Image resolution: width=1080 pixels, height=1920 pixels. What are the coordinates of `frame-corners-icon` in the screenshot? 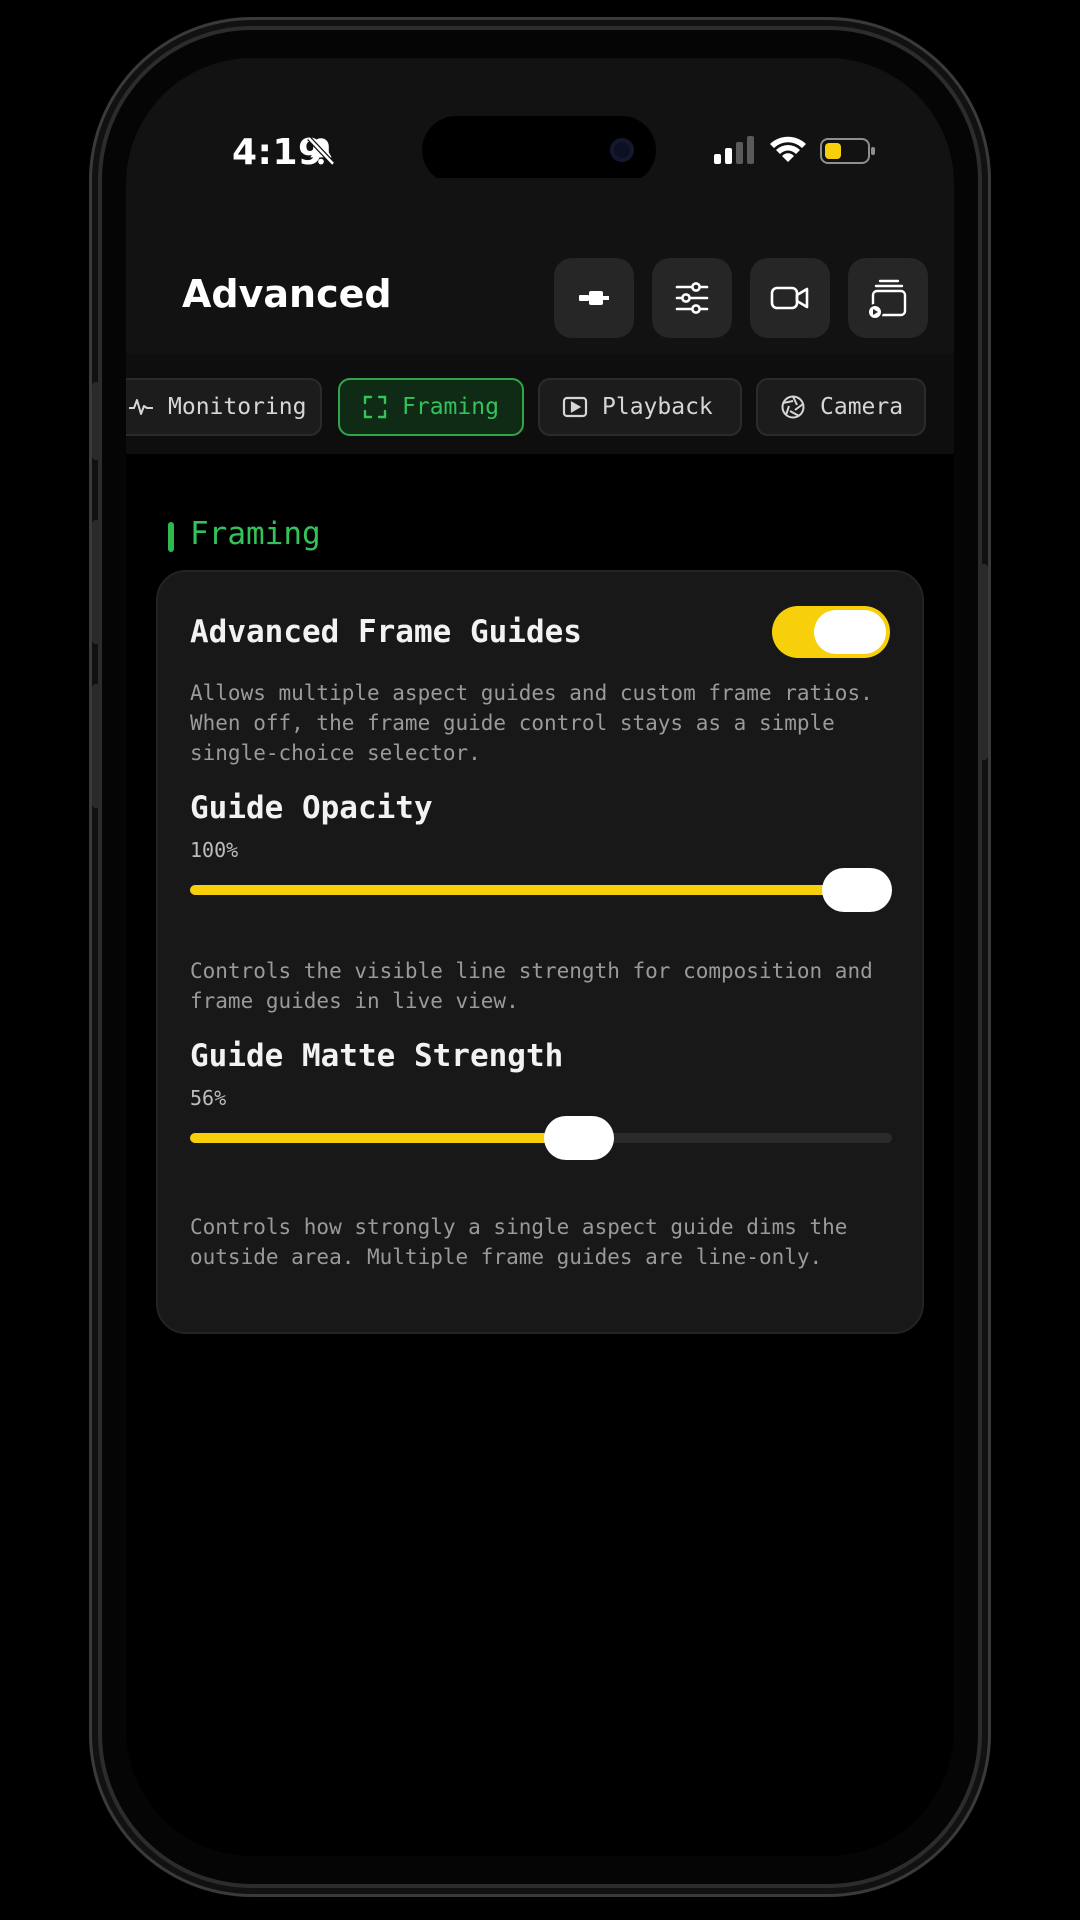 It's located at (375, 407).